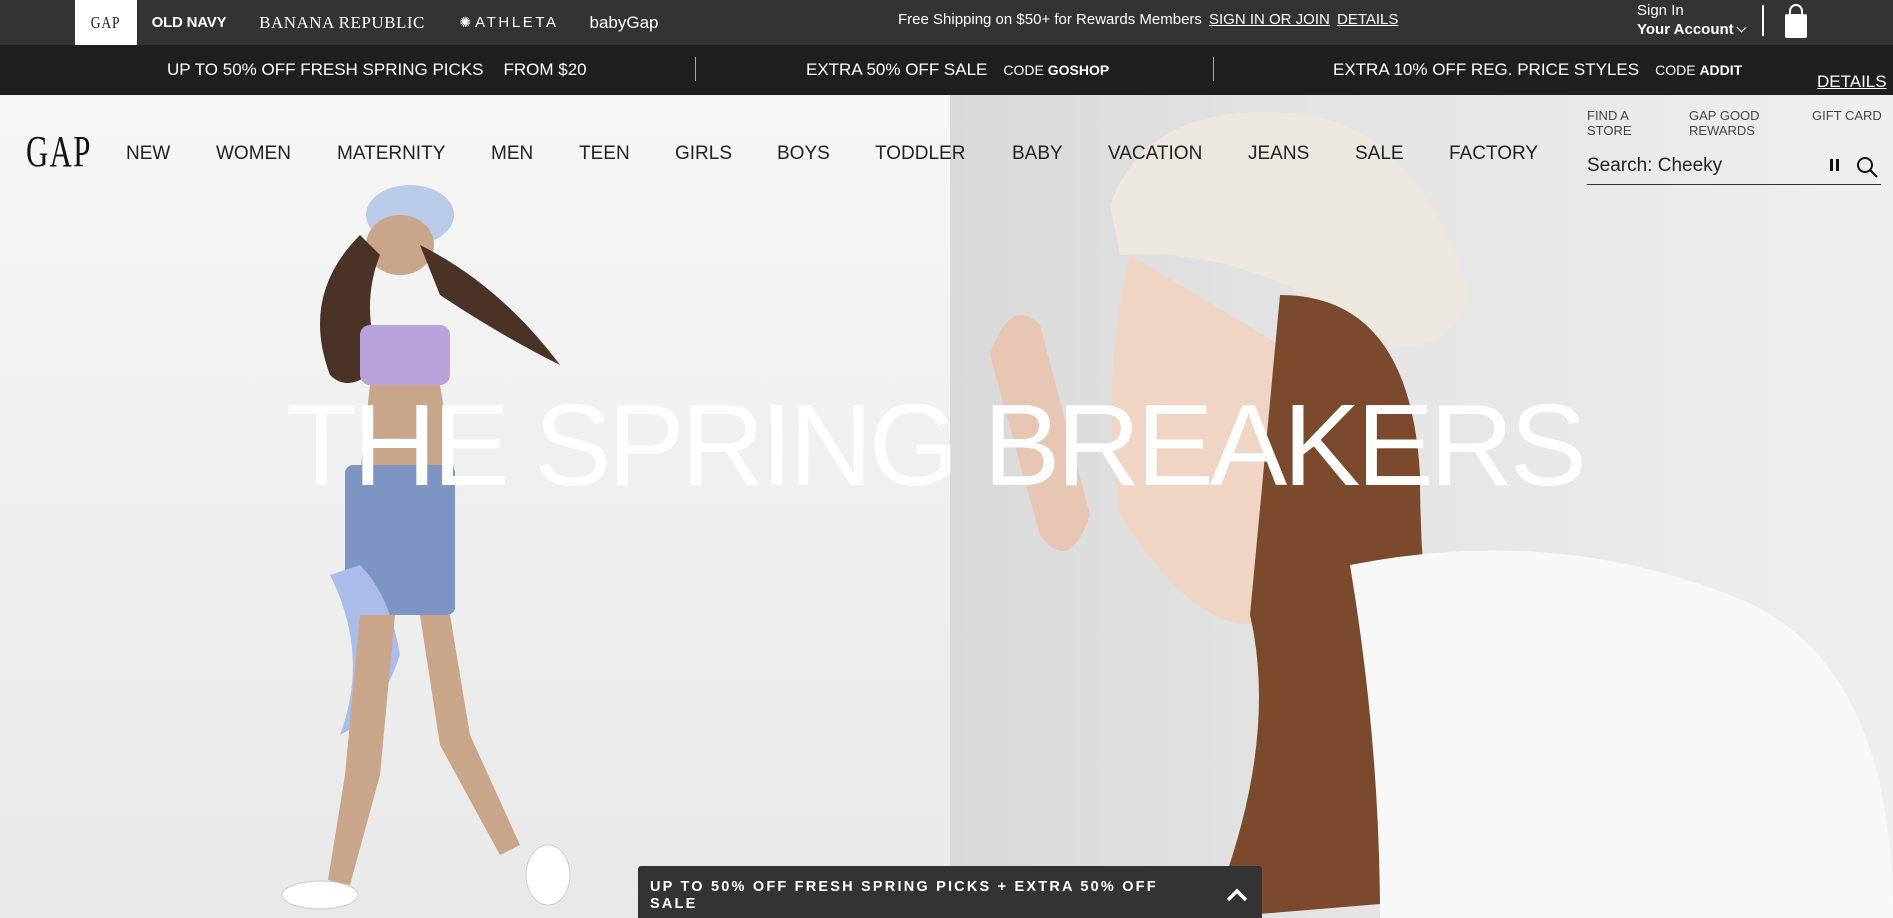 Image resolution: width=1893 pixels, height=918 pixels. Describe the element at coordinates (545, 69) in the screenshot. I see `promo-1-extra: FROM $20` at that location.